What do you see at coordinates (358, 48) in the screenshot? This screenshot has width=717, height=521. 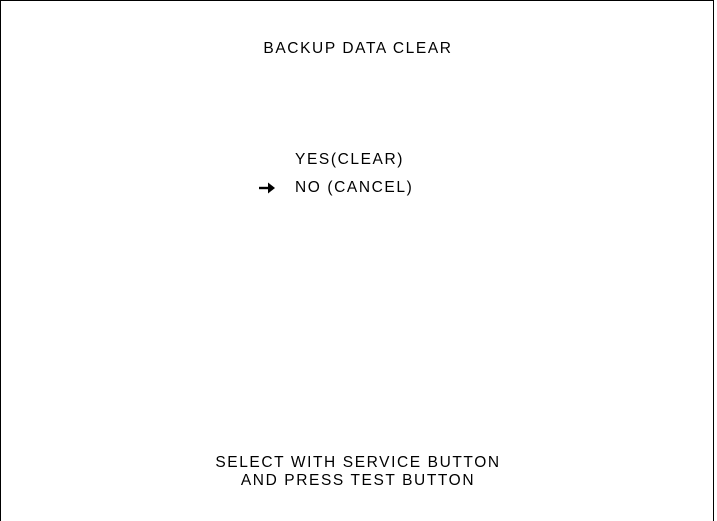 I see `page-title: BACKUP DATA CLEAR` at bounding box center [358, 48].